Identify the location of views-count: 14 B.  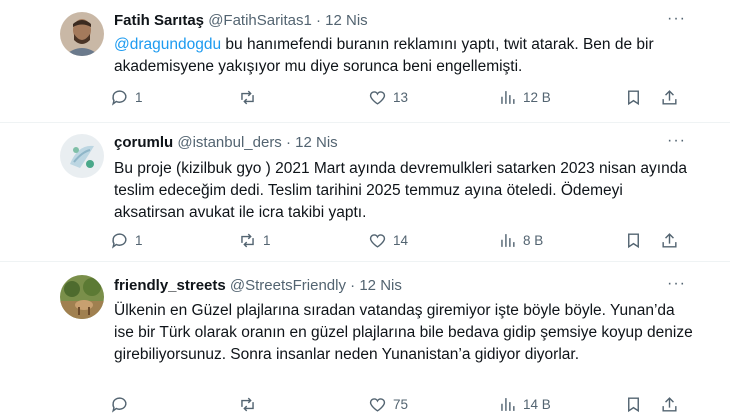
(537, 404).